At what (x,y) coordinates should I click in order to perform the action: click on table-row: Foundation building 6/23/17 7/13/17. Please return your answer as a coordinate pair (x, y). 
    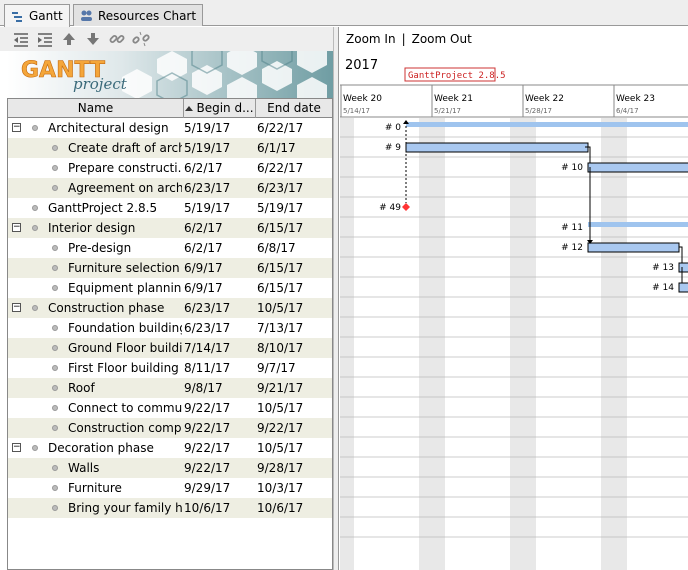
    Looking at the image, I should click on (170, 328).